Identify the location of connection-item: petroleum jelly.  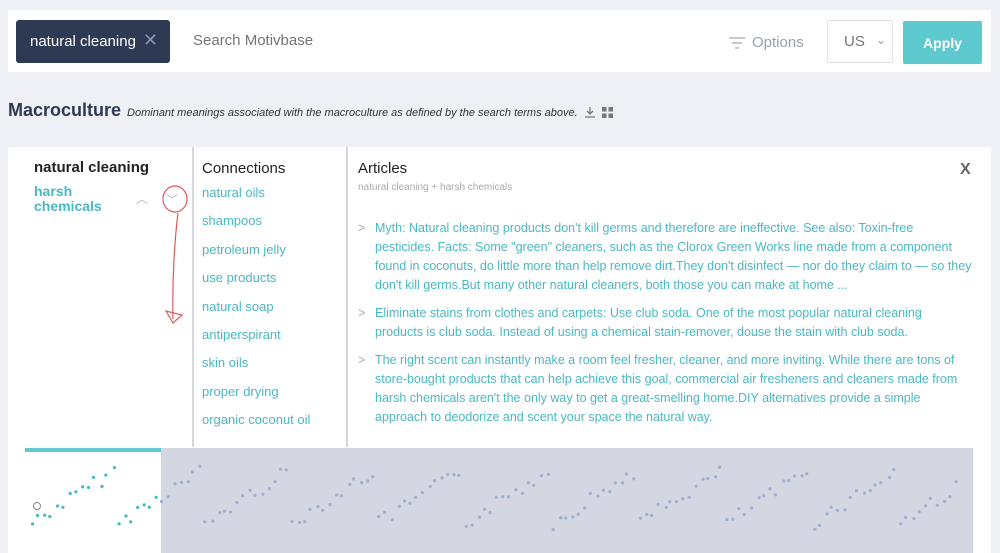
(256, 256).